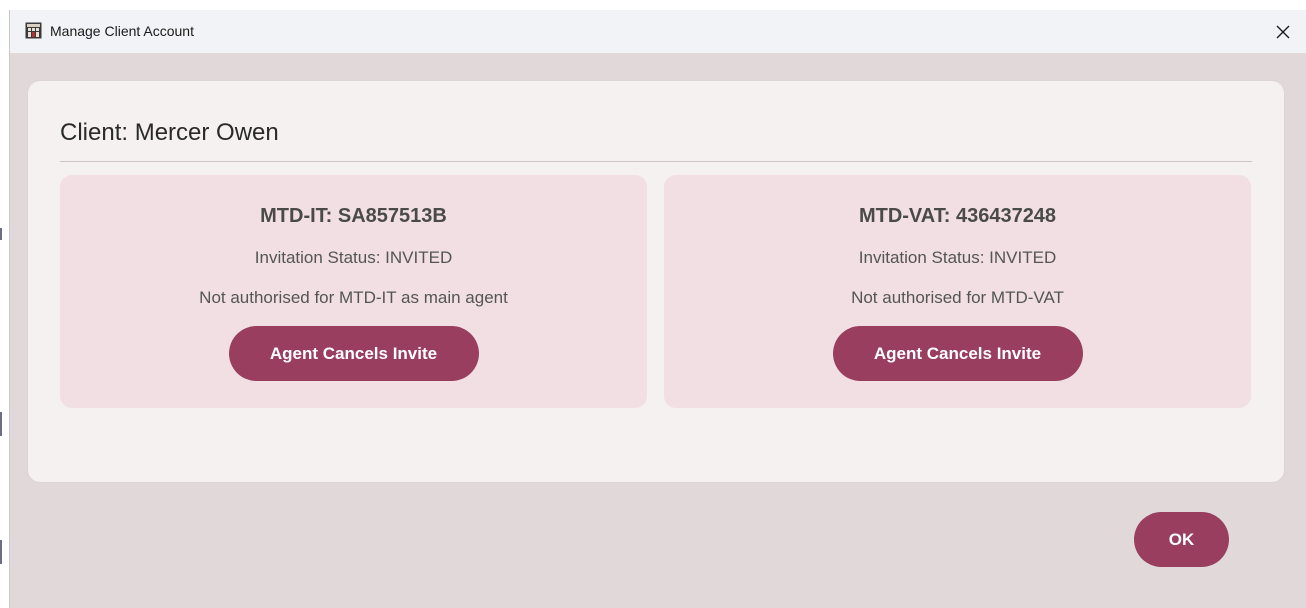 The width and height of the screenshot is (1306, 608). I want to click on close-icon, so click(1283, 32).